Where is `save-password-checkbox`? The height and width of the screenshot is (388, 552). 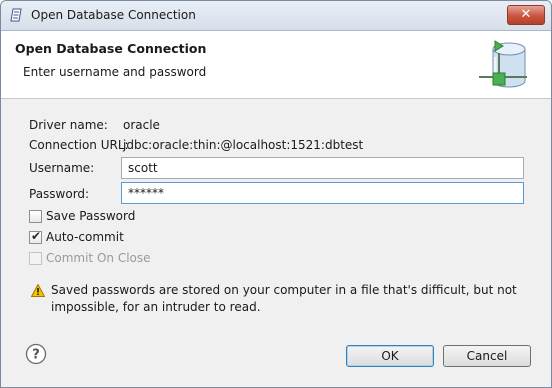 save-password-checkbox is located at coordinates (35, 216).